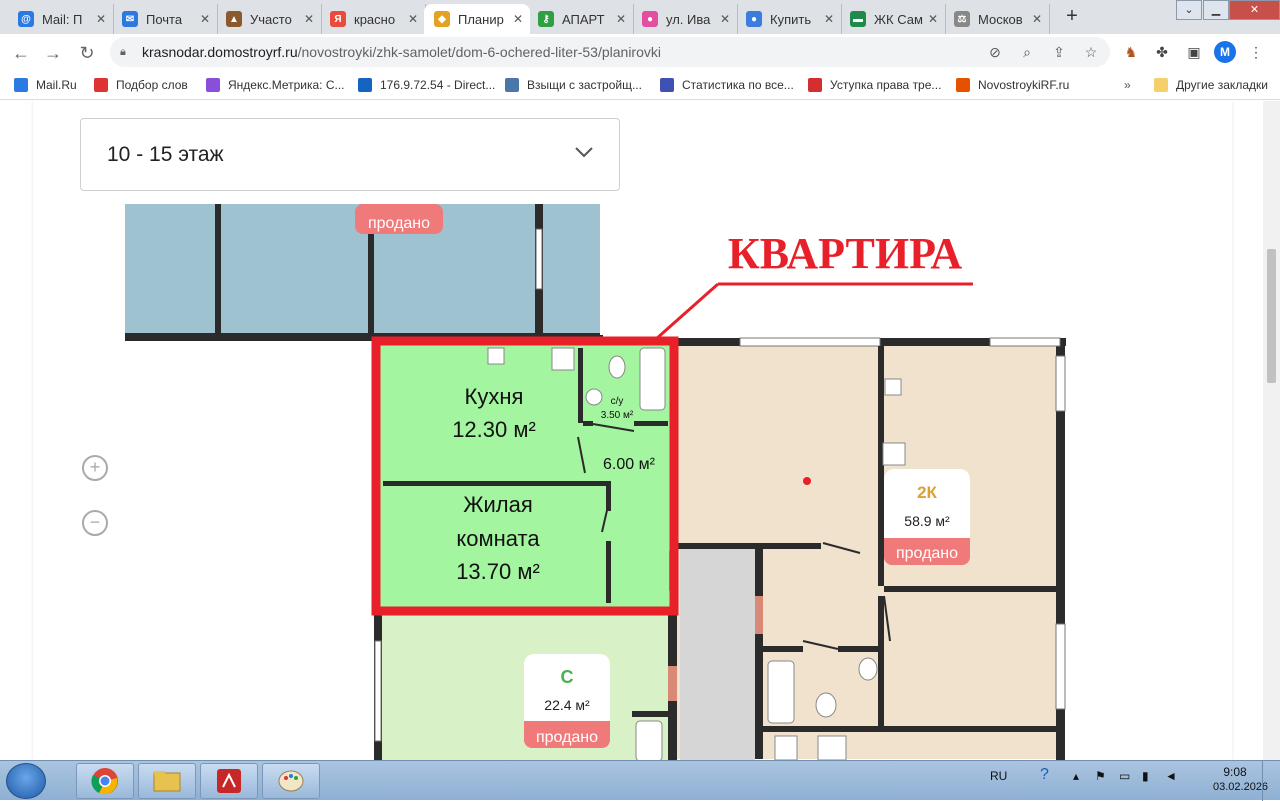  I want to click on network-icon: ▮, so click(1145, 776).